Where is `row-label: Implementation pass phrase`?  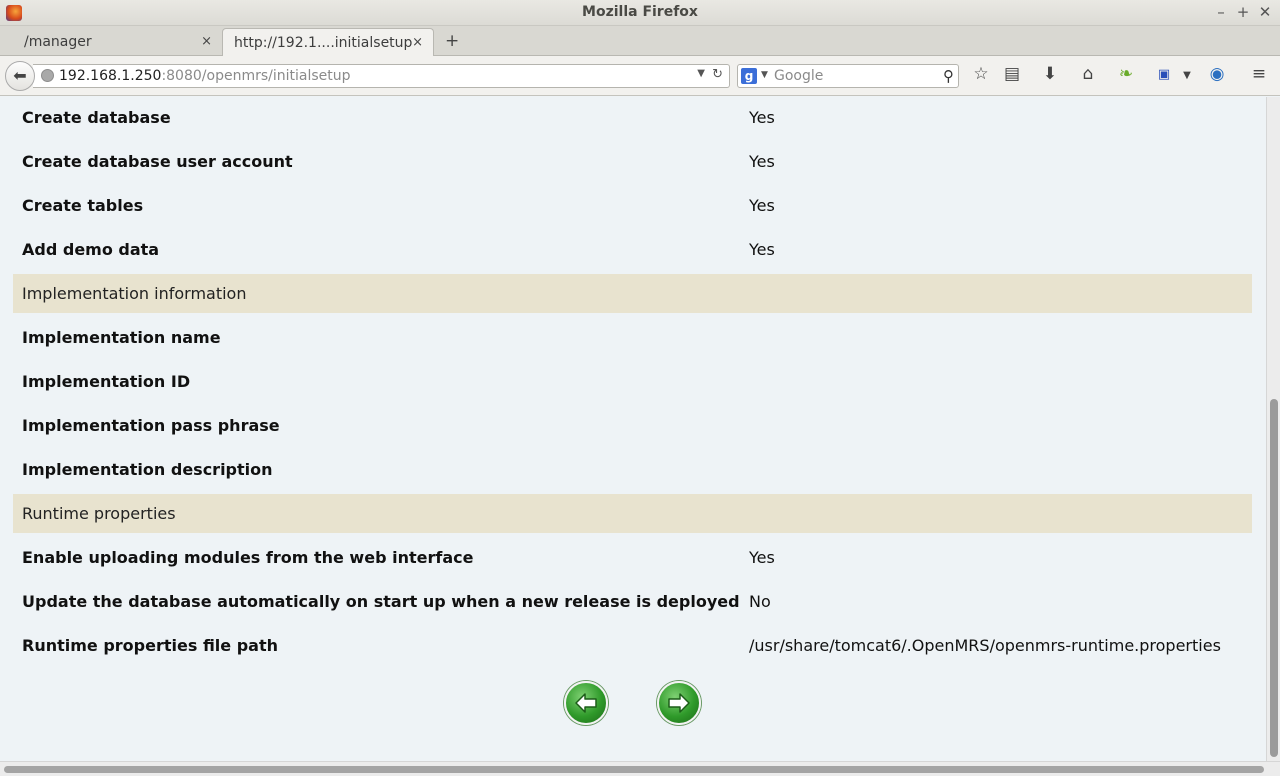 row-label: Implementation pass phrase is located at coordinates (151, 425).